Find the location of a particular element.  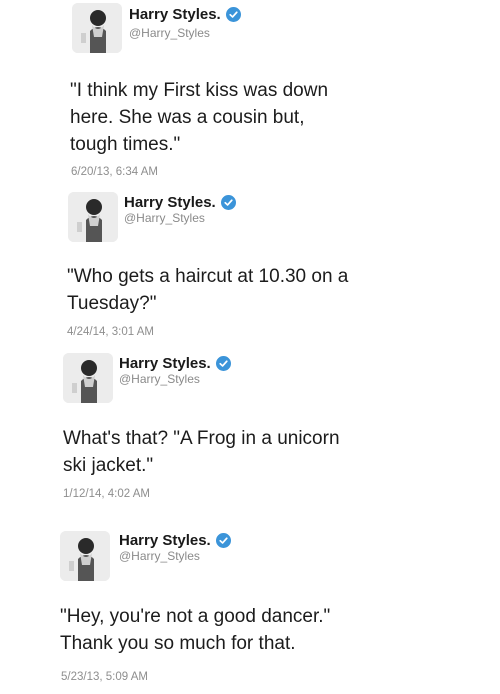

tweet-timestamp: 4/24/14, 3:01 AM is located at coordinates (110, 332).